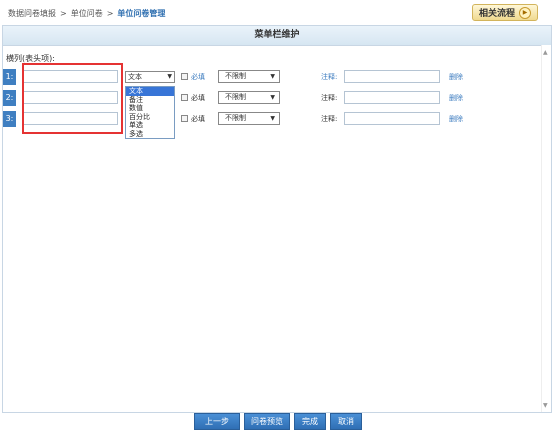  What do you see at coordinates (277, 12) in the screenshot?
I see `top-bar: 数据问卷填报 > 单位问卷 > 单位问卷管理 相关流程 ▶` at bounding box center [277, 12].